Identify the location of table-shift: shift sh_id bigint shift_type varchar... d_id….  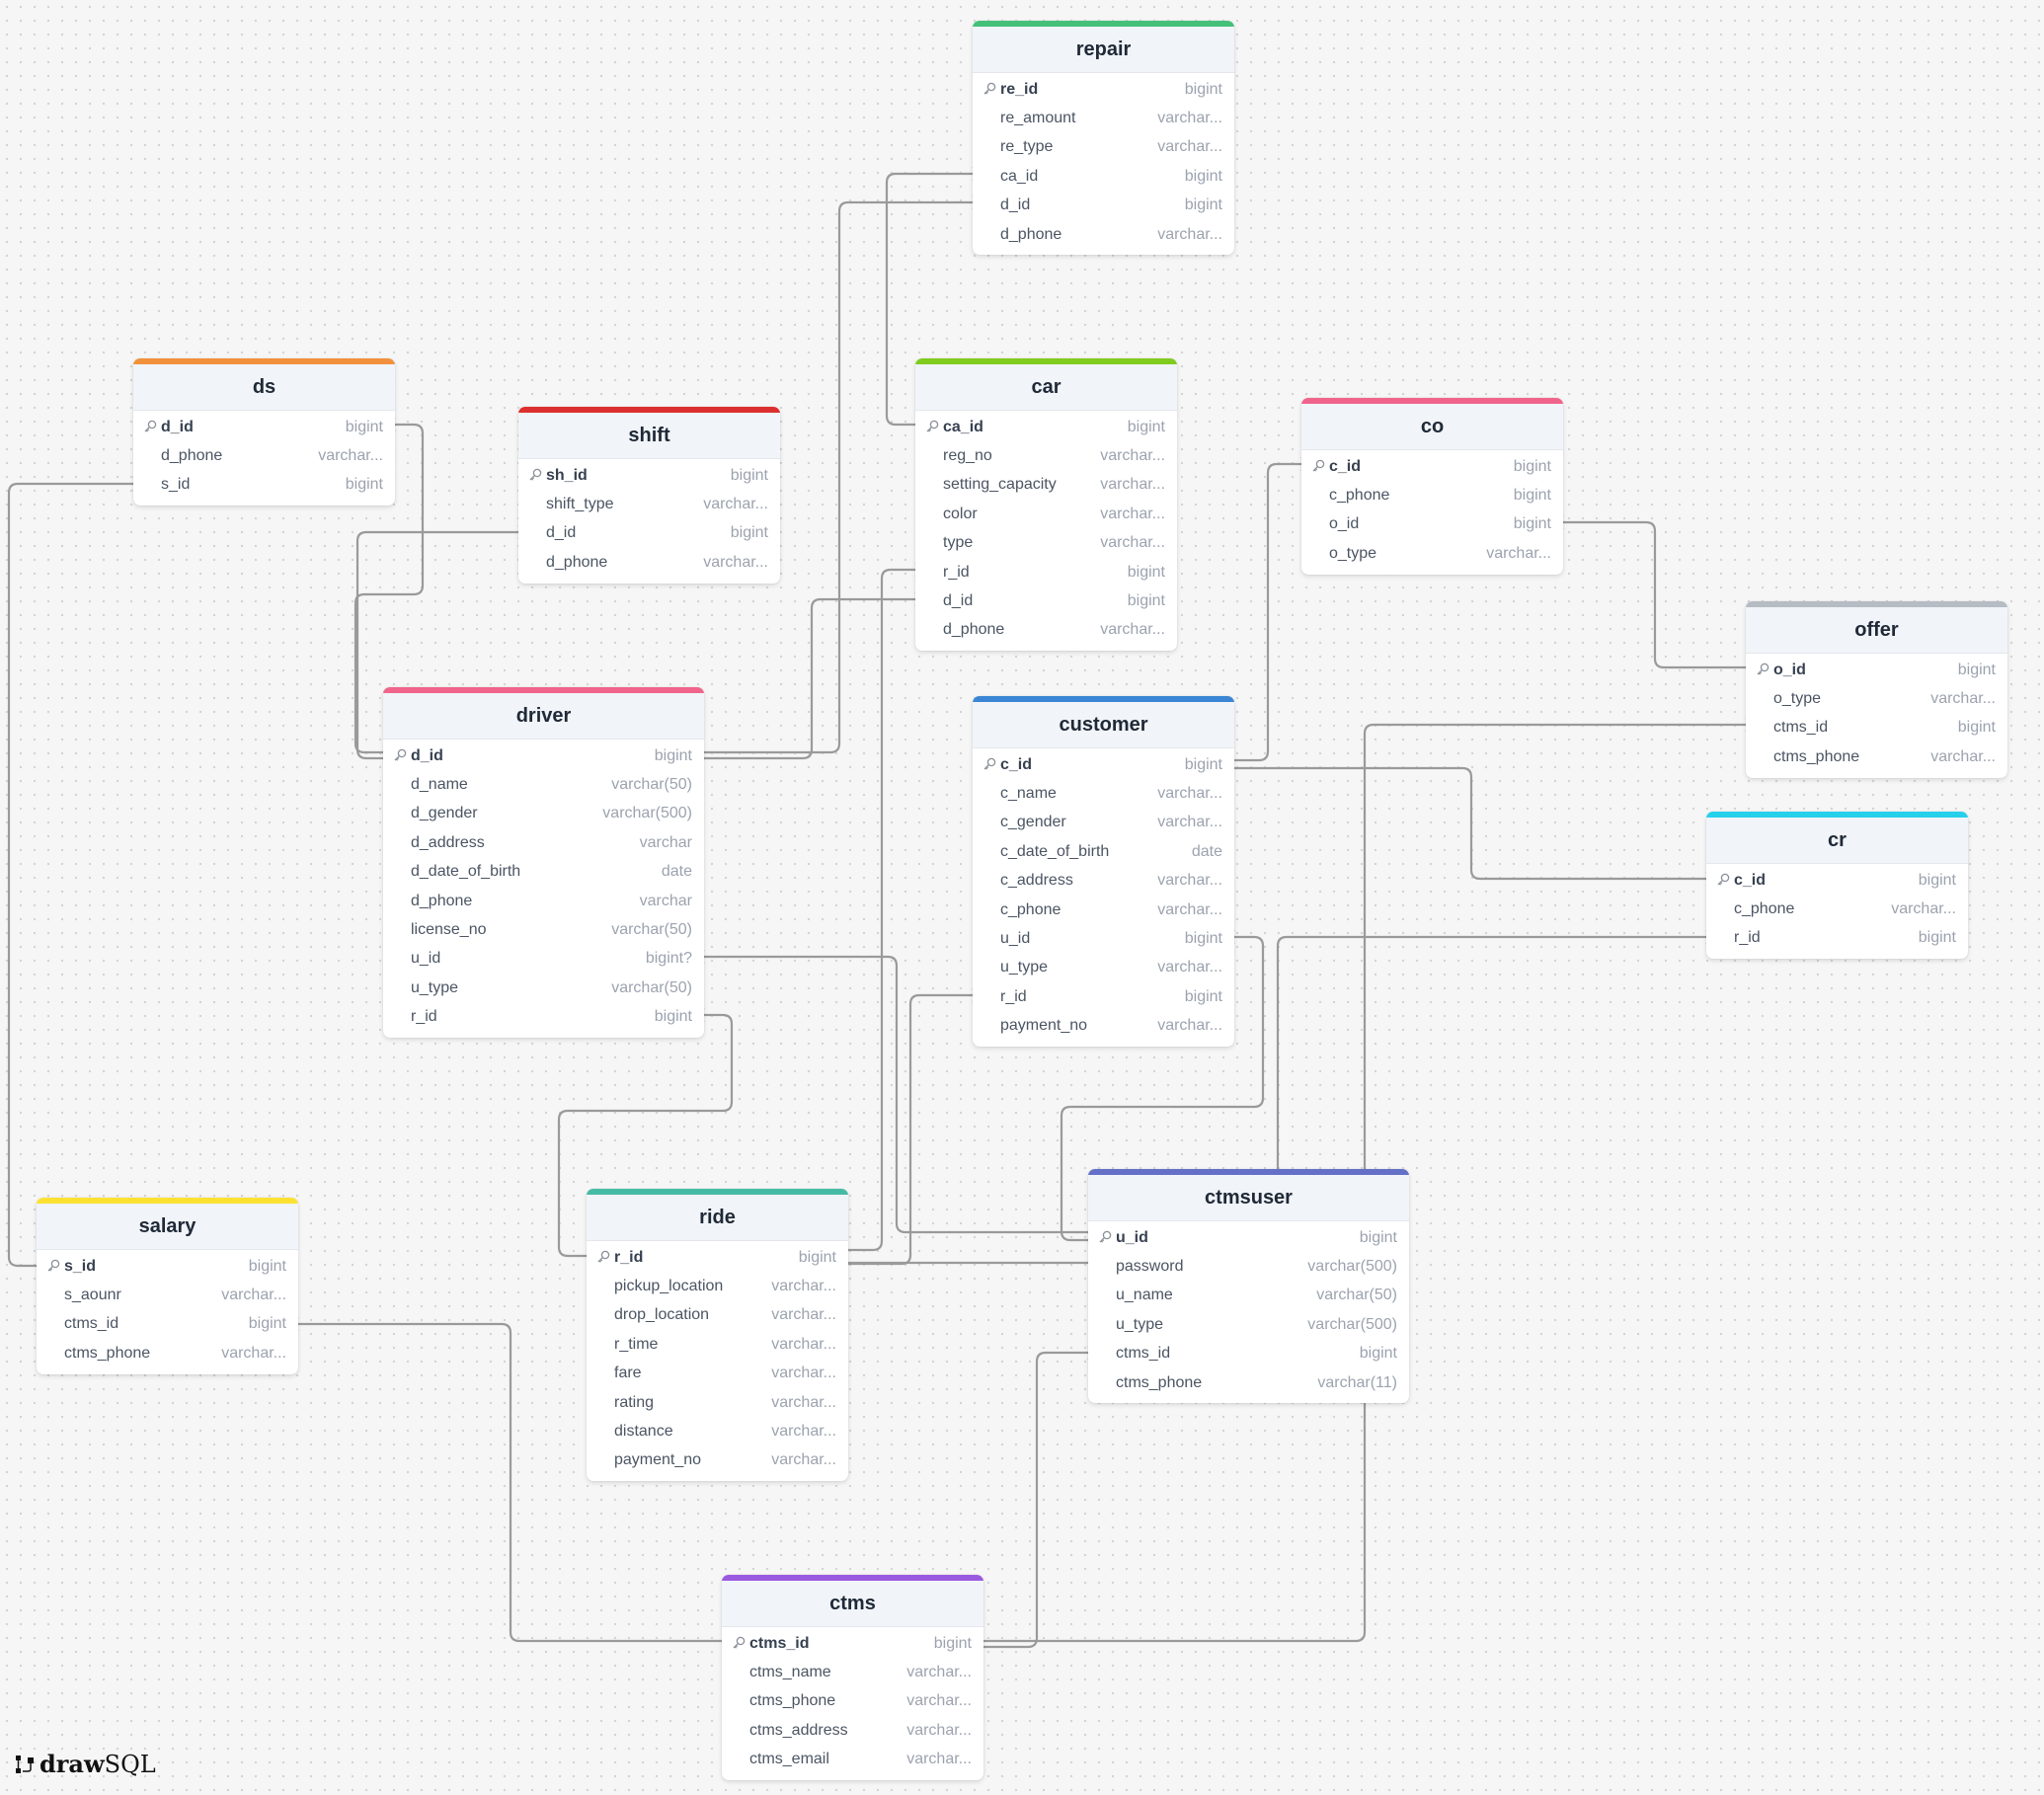
(649, 496).